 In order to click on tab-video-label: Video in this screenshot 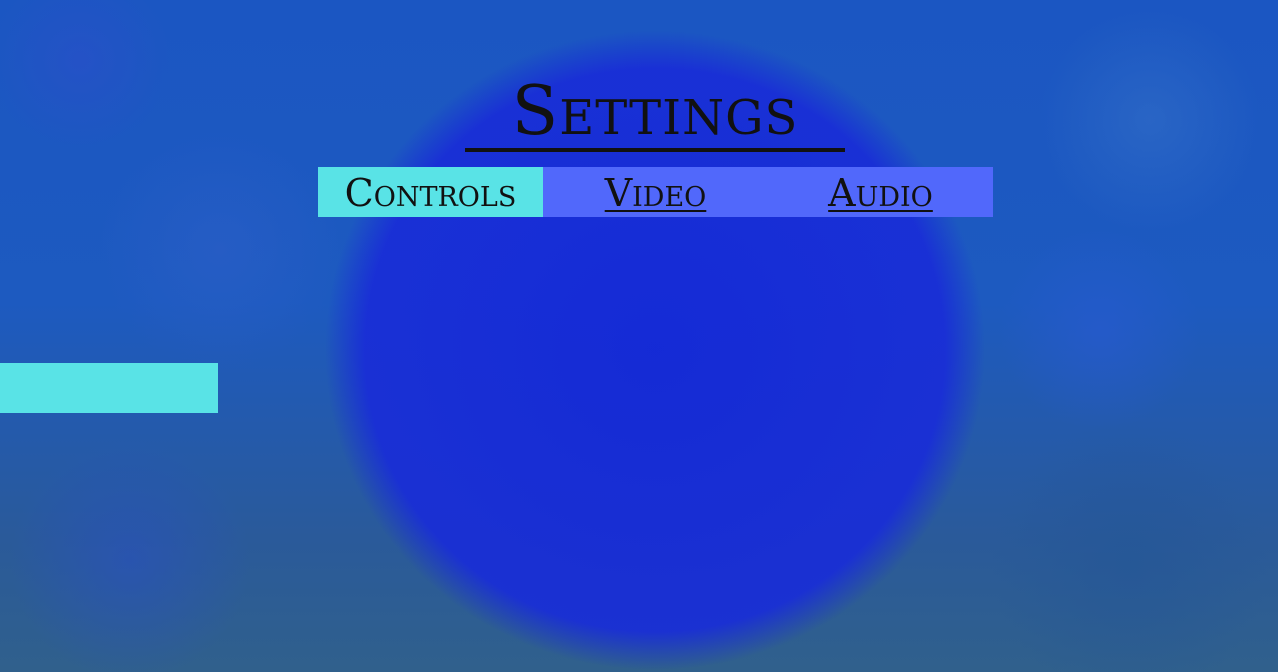, I will do `click(655, 193)`.